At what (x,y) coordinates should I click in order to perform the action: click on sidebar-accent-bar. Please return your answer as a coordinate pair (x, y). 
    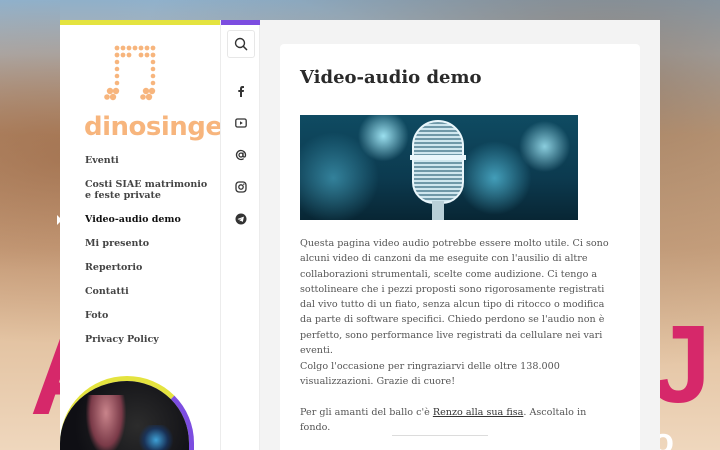
    Looking at the image, I should click on (140, 22).